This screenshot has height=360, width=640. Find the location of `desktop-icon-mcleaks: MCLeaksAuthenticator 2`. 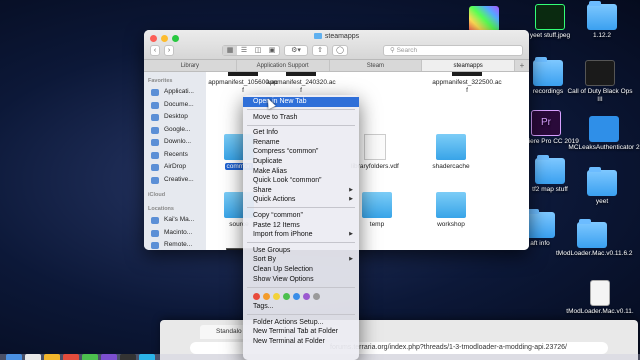

desktop-icon-mcleaks: MCLeaksAuthenticator 2 is located at coordinates (604, 134).